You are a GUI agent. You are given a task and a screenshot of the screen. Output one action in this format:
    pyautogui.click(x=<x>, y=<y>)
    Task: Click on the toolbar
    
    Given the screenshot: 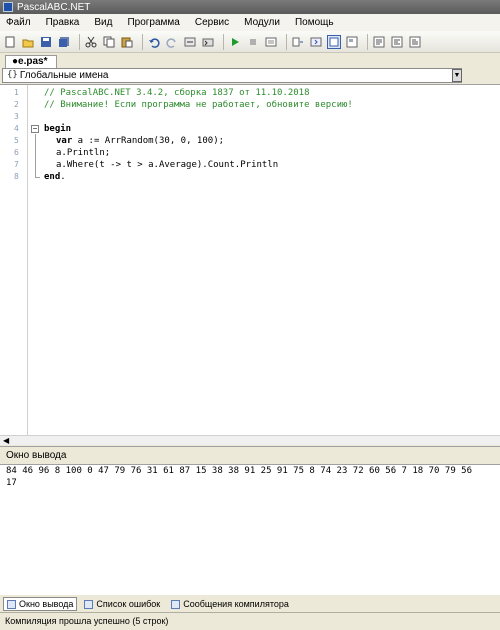 What is the action you would take?
    pyautogui.click(x=250, y=42)
    